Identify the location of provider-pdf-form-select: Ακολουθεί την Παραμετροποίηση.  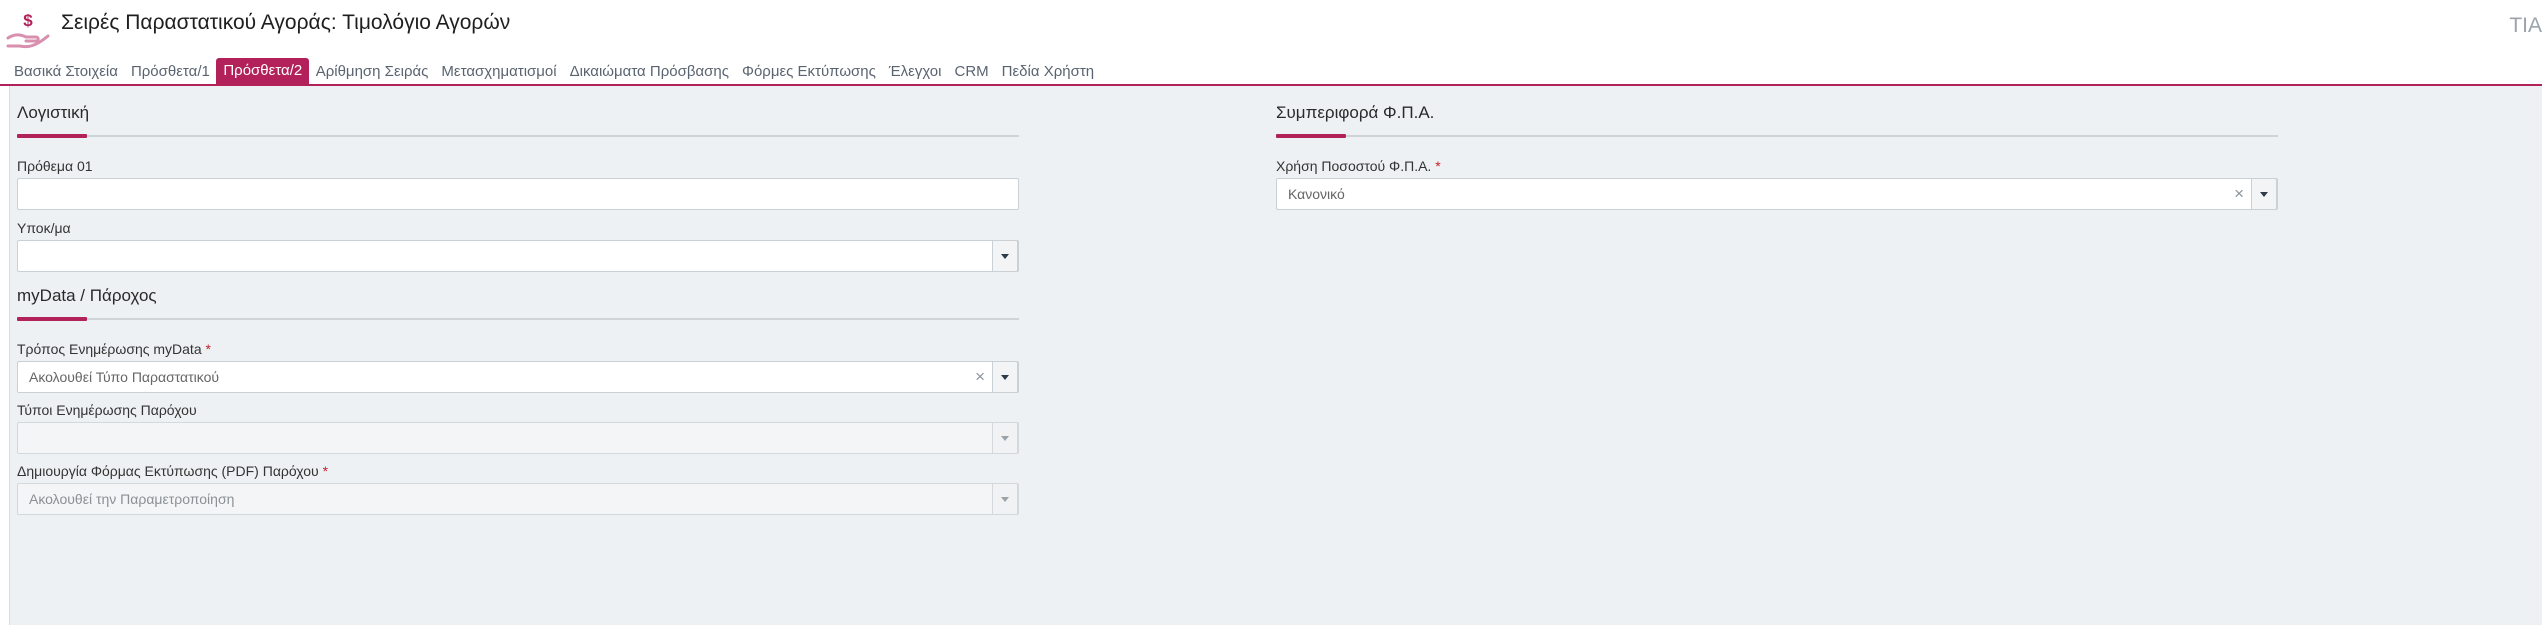
(518, 499).